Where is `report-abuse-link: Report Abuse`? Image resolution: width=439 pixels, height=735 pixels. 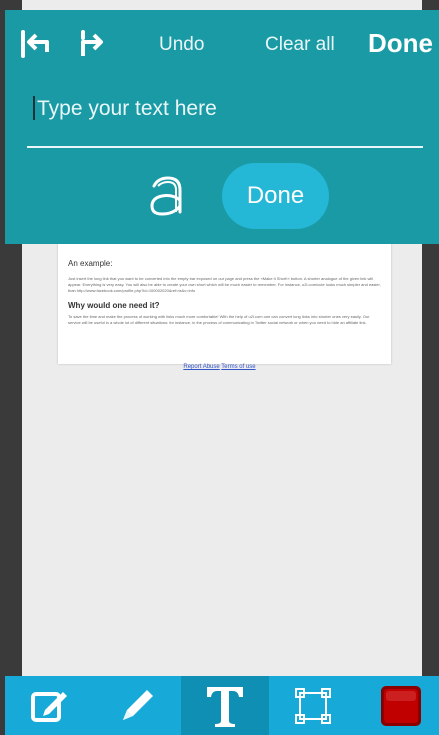 report-abuse-link: Report Abuse is located at coordinates (201, 367).